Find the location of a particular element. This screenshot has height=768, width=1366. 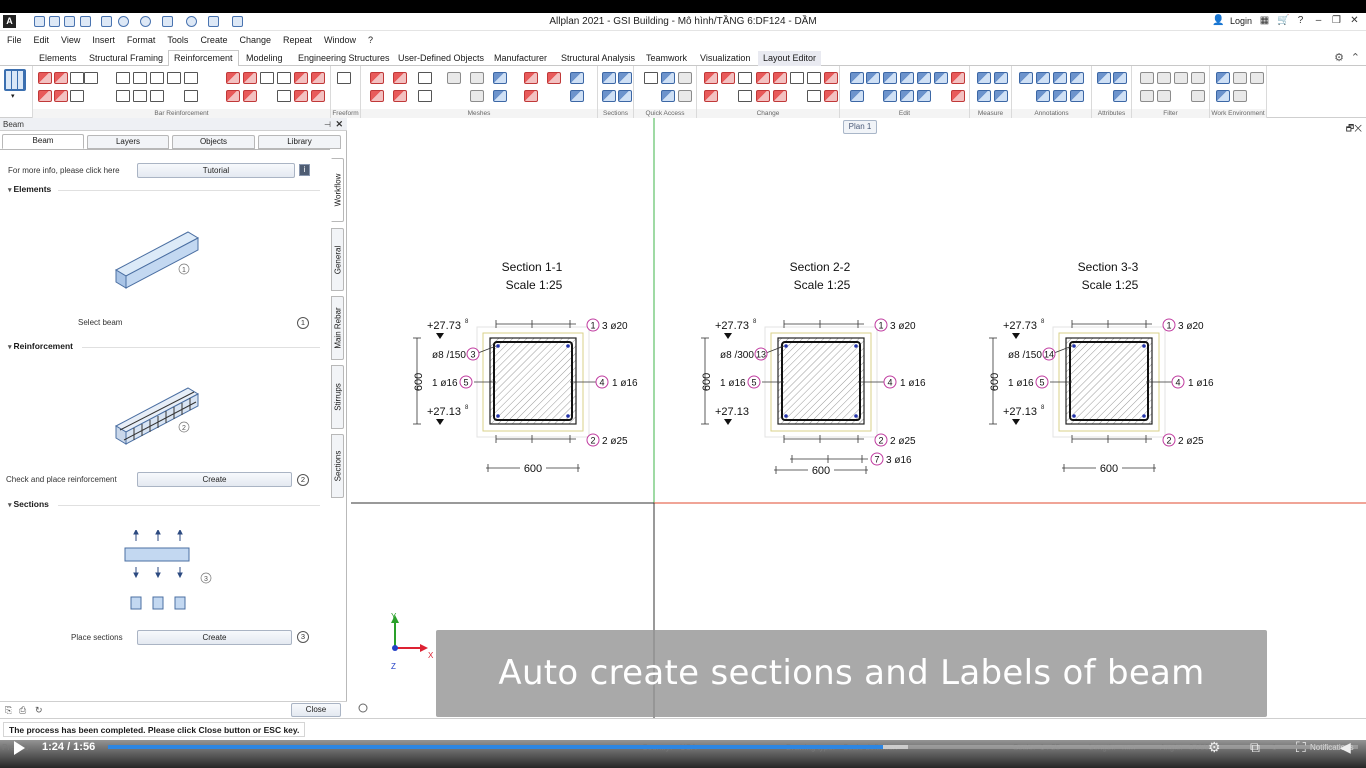

import-icon: ⎙ is located at coordinates (24, 710).